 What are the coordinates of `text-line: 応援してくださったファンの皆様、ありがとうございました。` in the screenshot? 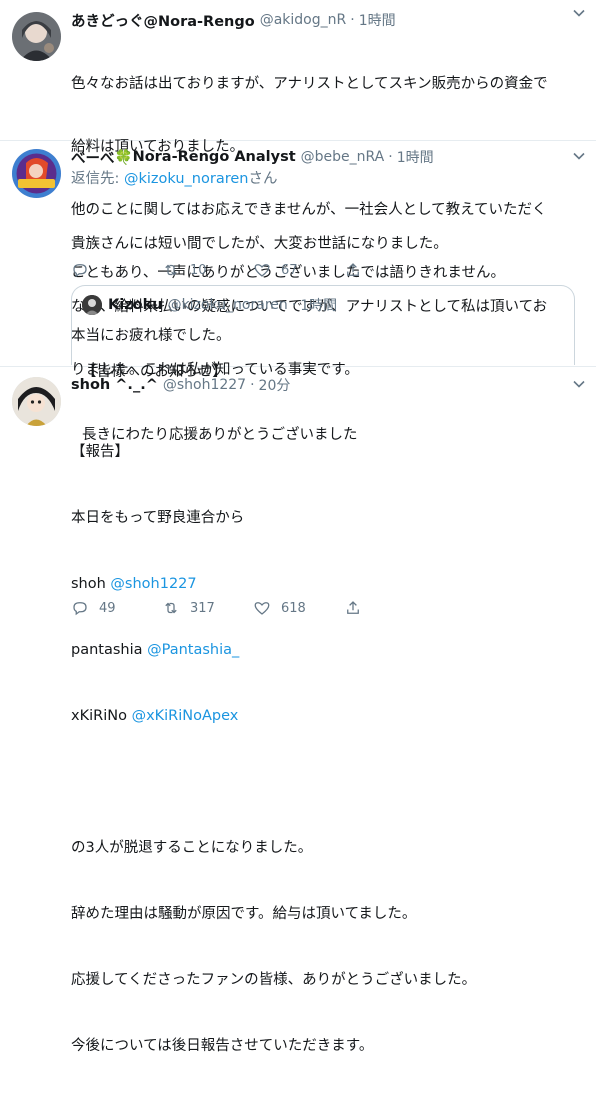 It's located at (274, 980).